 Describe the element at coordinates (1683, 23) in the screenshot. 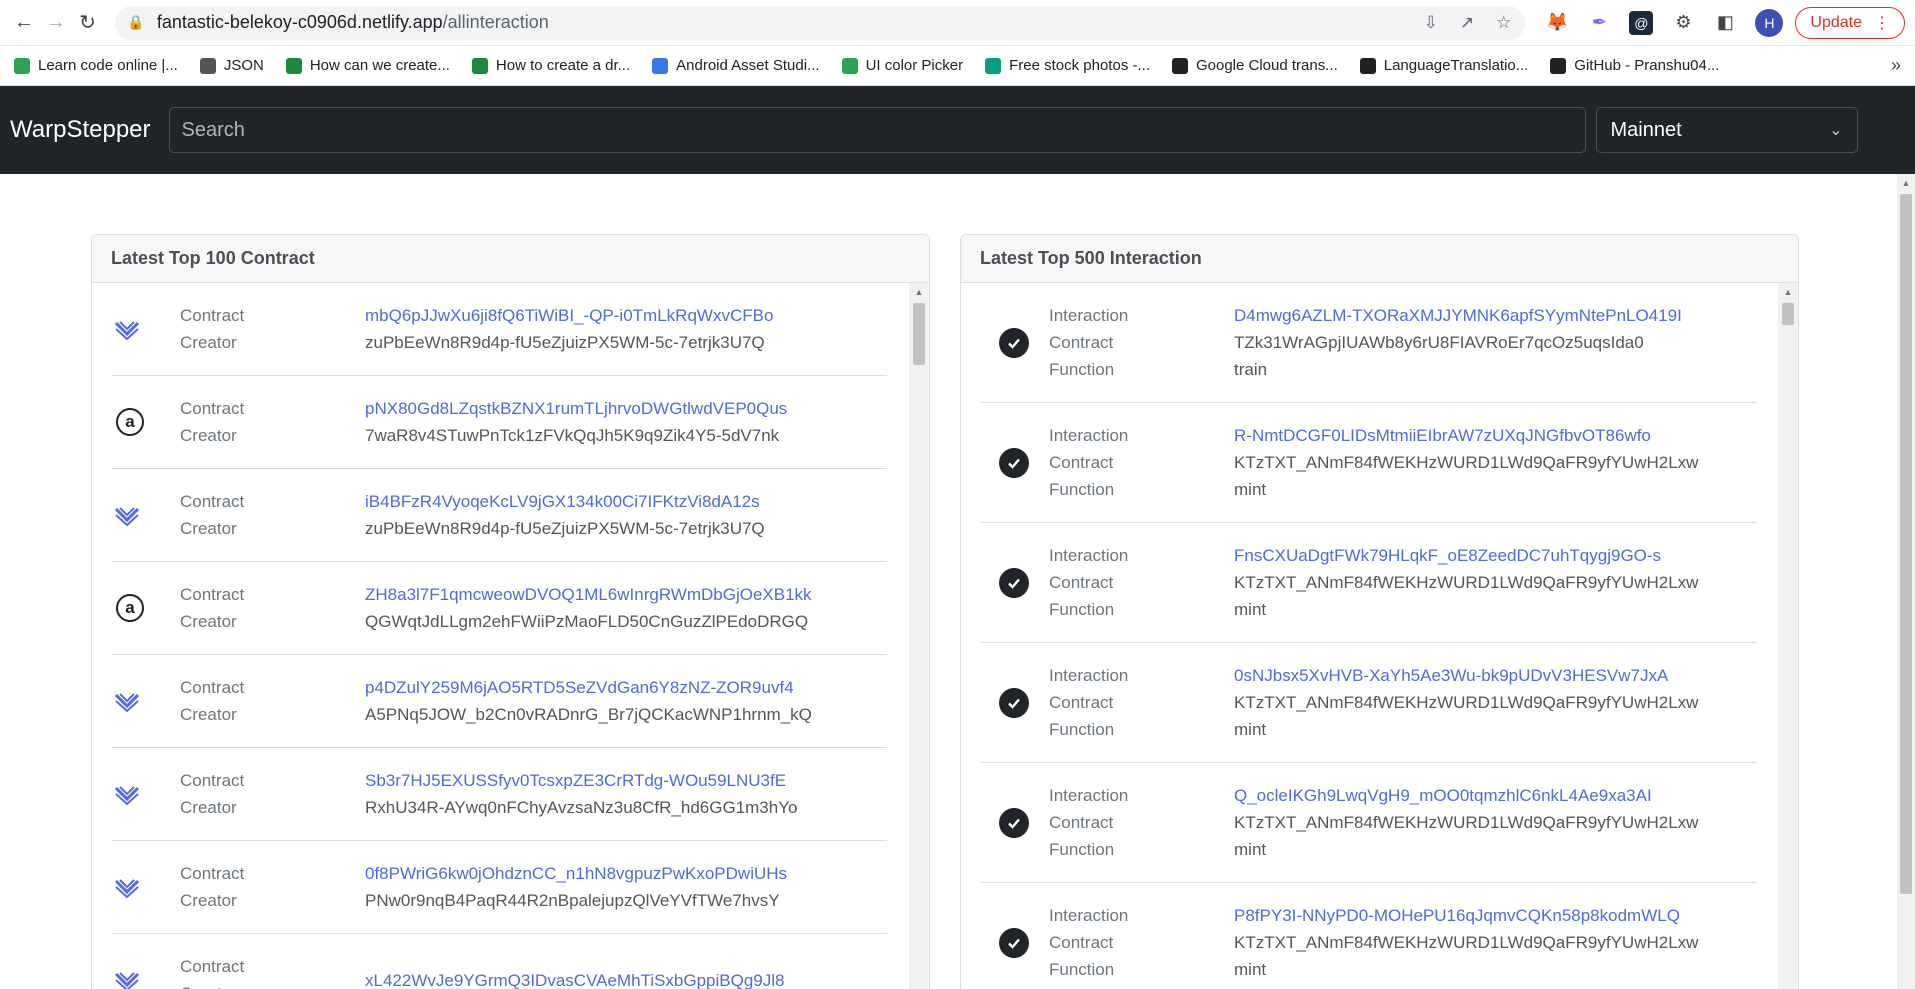

I see `extensions-puzzle-icon: ⚙` at that location.